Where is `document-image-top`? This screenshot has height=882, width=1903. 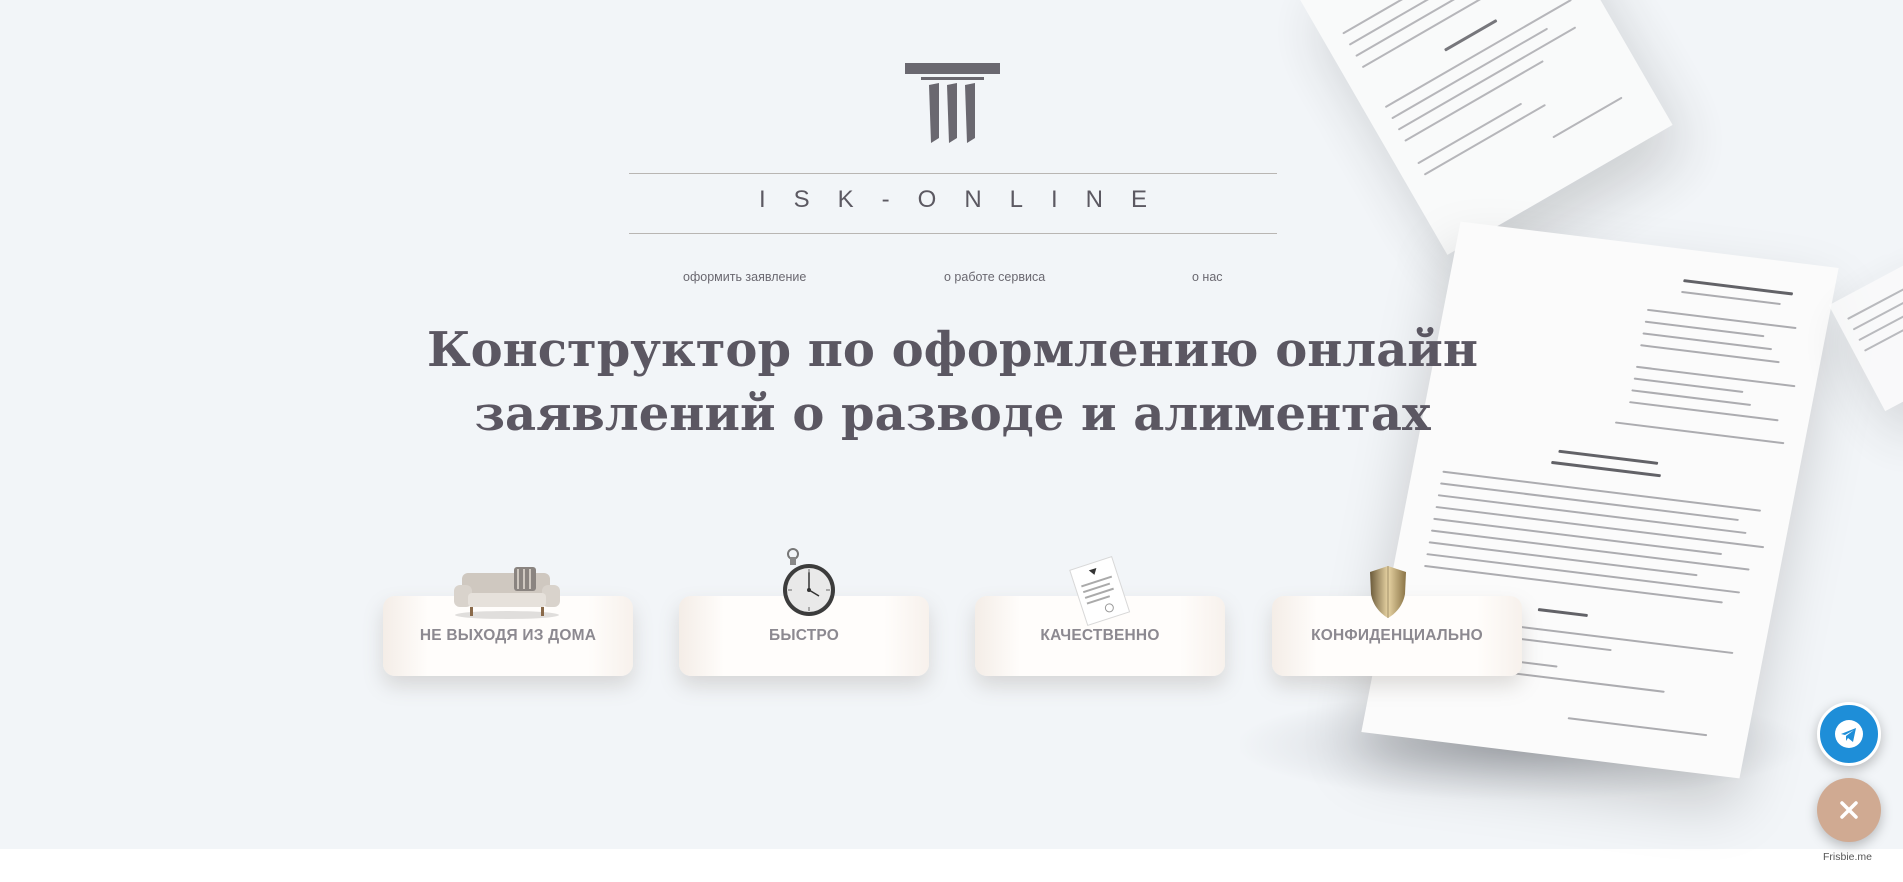
document-image-top is located at coordinates (1485, 127).